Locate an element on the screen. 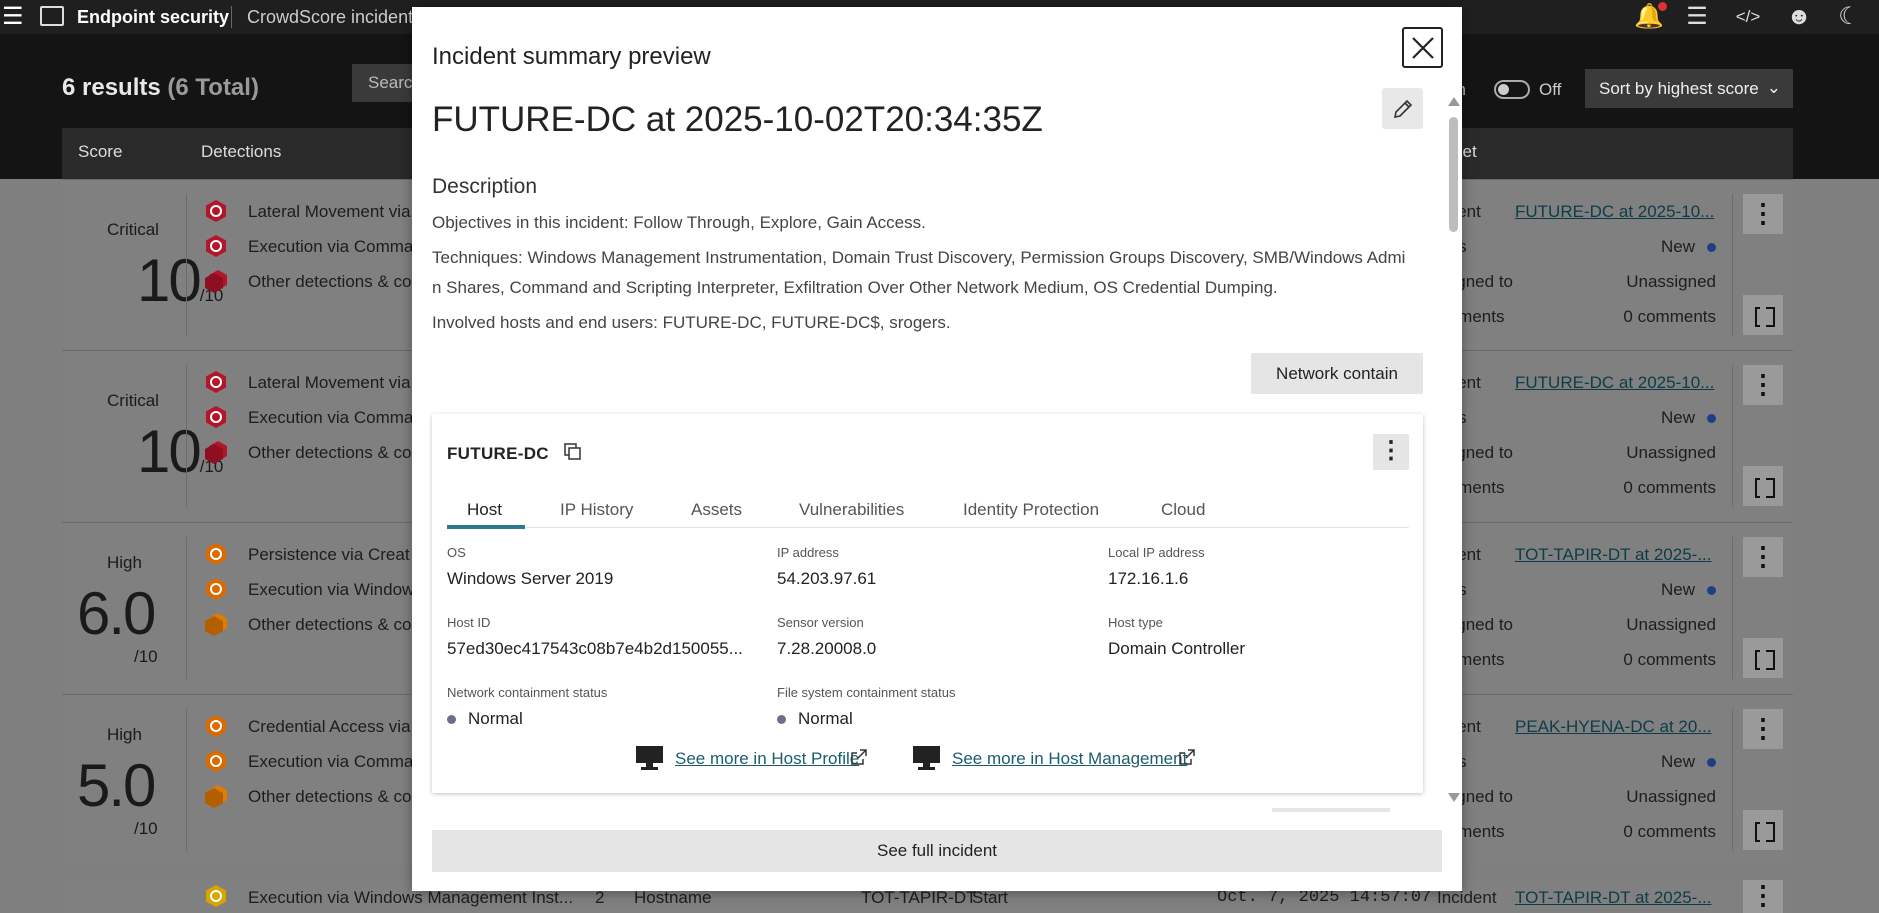 The image size is (1879, 913). detection-label: Other detections & co is located at coordinates (330, 452).